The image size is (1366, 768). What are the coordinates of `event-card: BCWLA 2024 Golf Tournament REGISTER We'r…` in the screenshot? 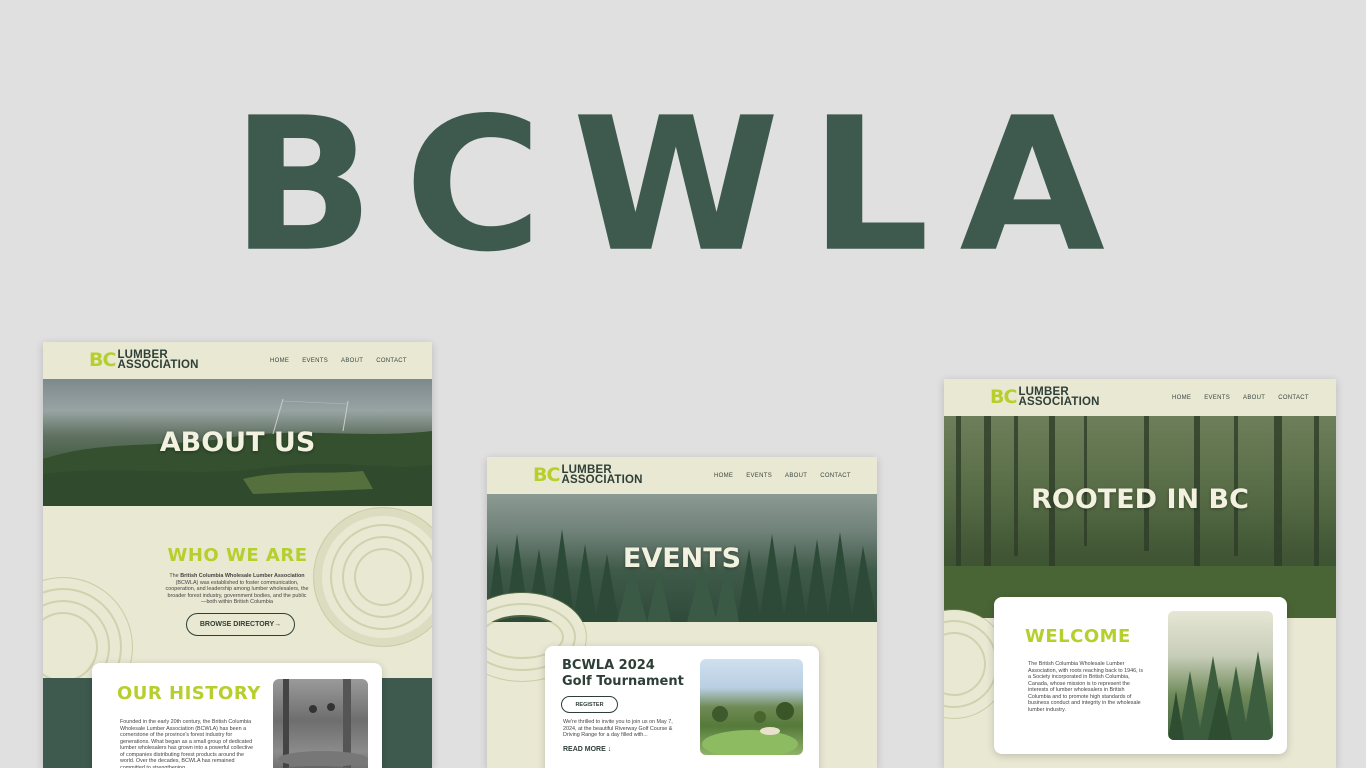 It's located at (682, 707).